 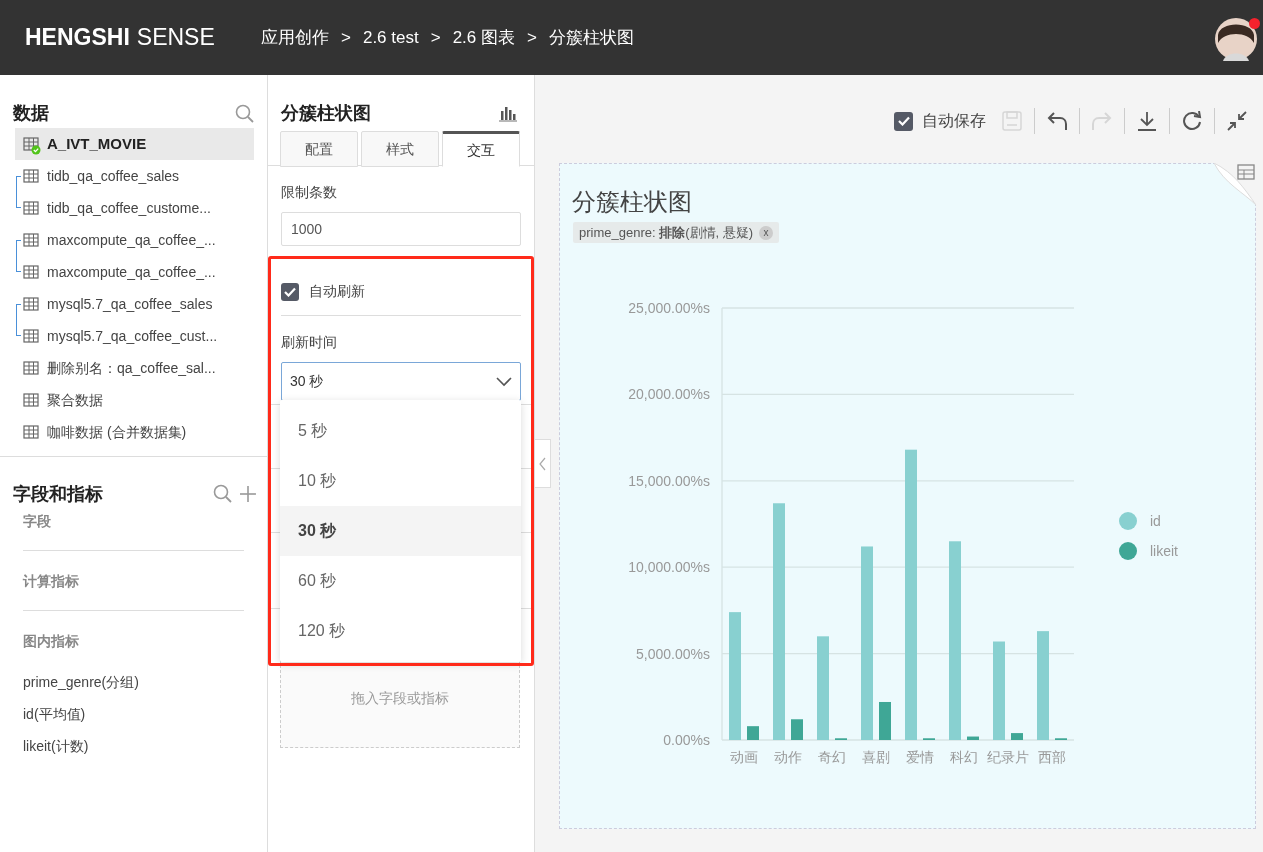 I want to click on dataset-item: tidb_qa_coffee_sales, so click(x=134, y=176).